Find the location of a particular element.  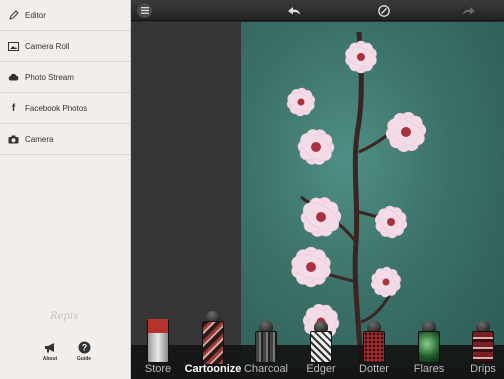

guide-label: Guide is located at coordinates (84, 359).